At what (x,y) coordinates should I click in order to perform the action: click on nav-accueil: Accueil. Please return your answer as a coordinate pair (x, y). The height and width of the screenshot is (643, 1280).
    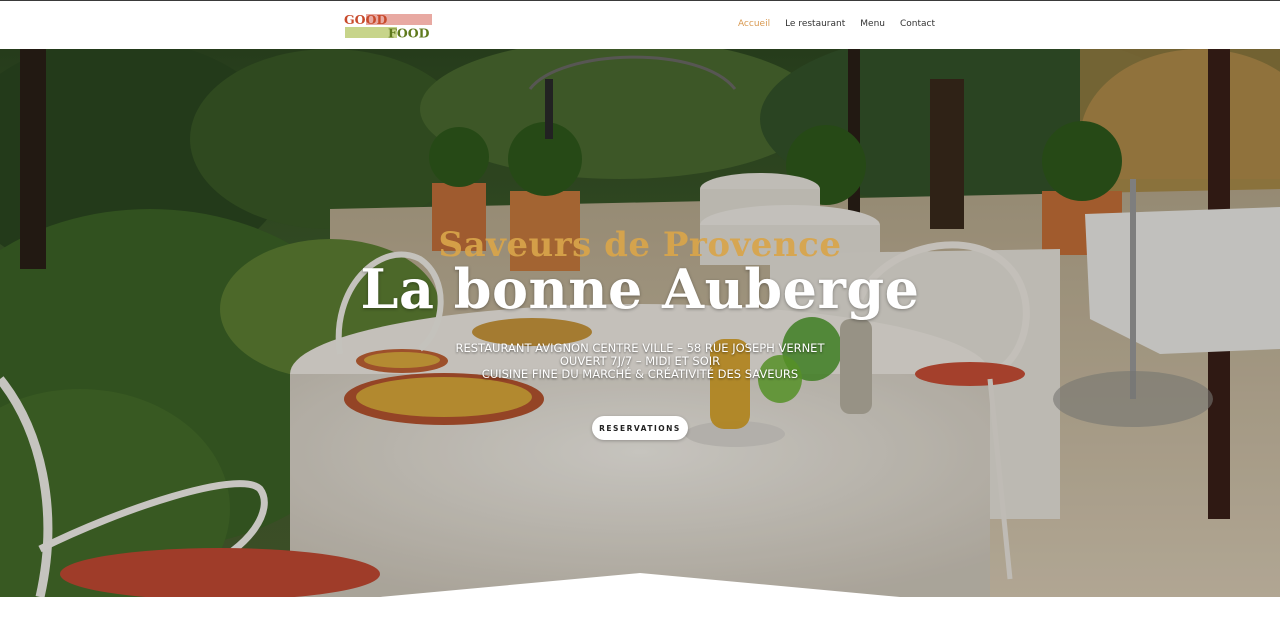
    Looking at the image, I should click on (754, 24).